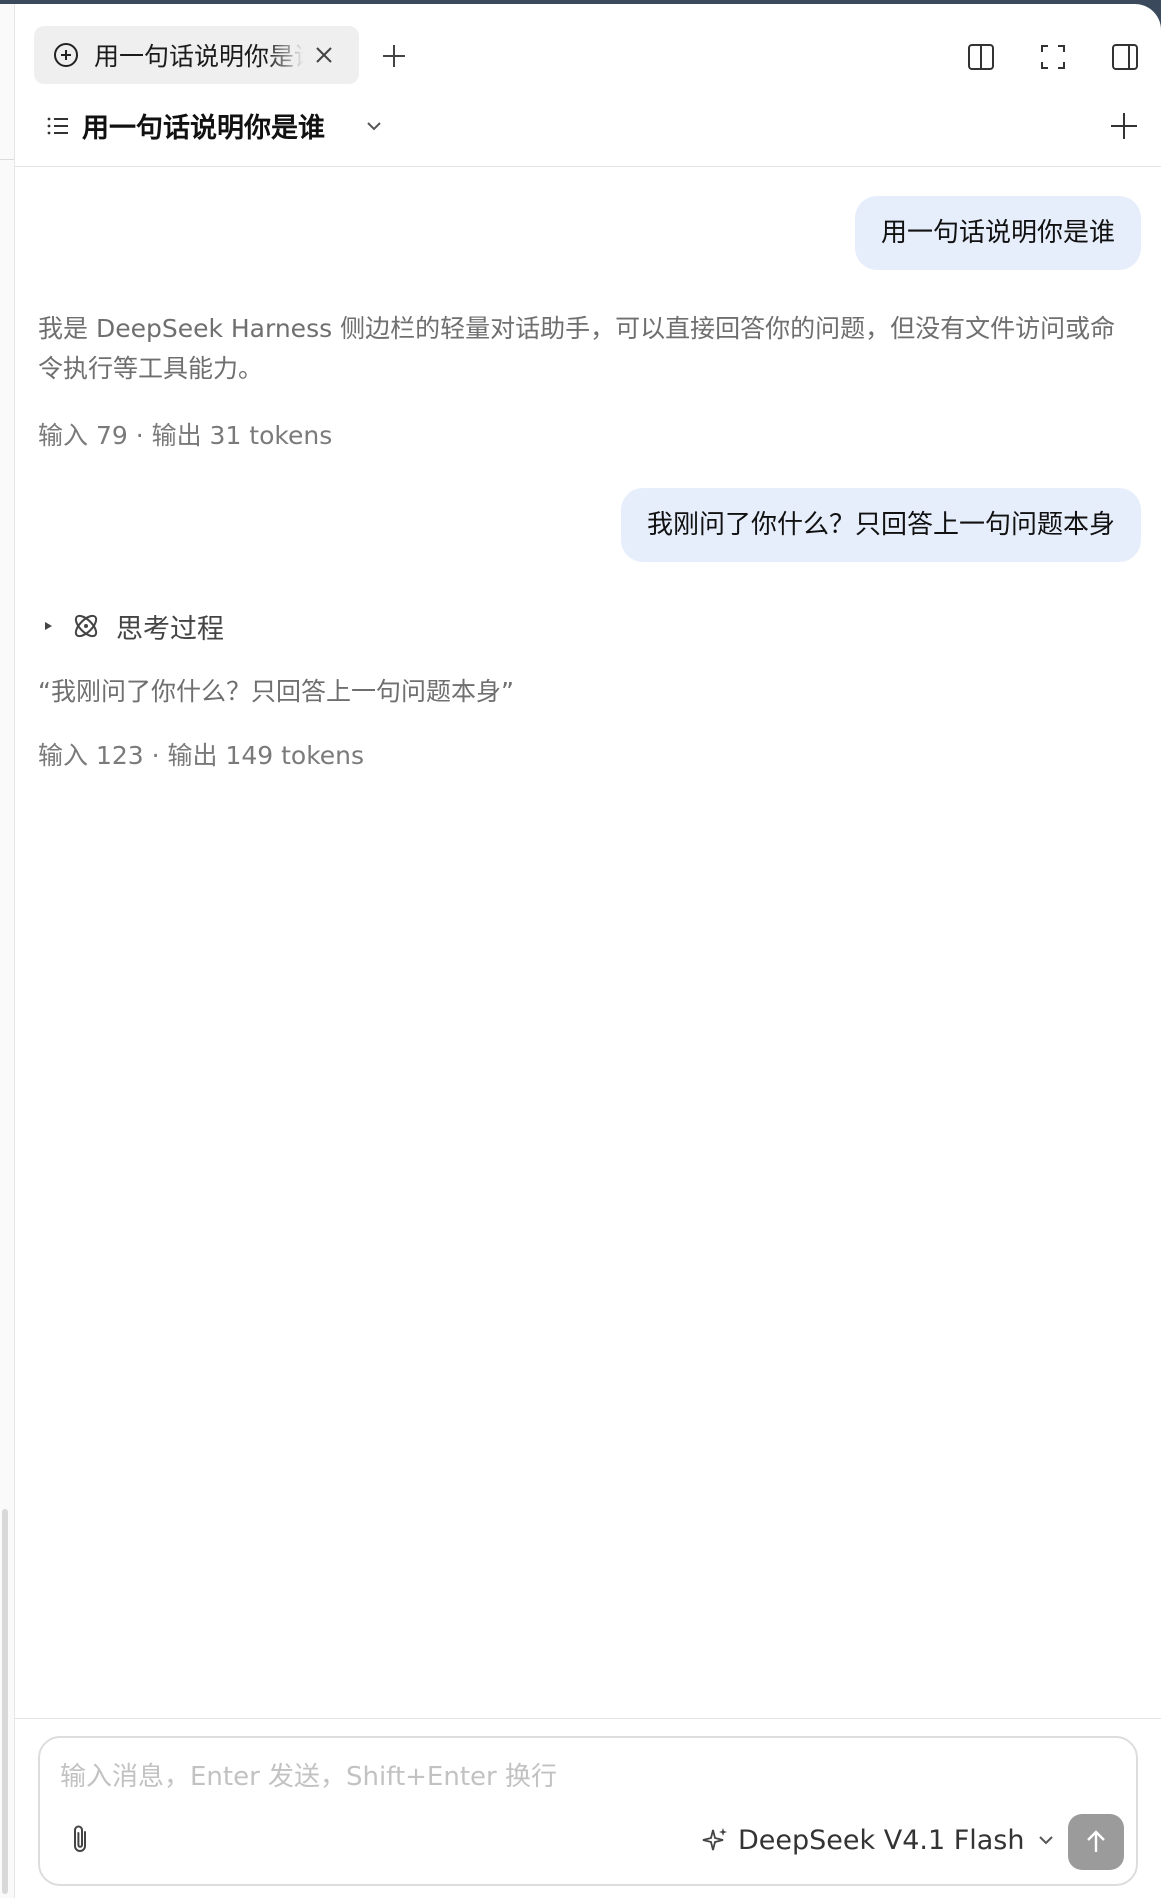 The width and height of the screenshot is (1161, 1898). I want to click on panel-divider, so click(7, 159).